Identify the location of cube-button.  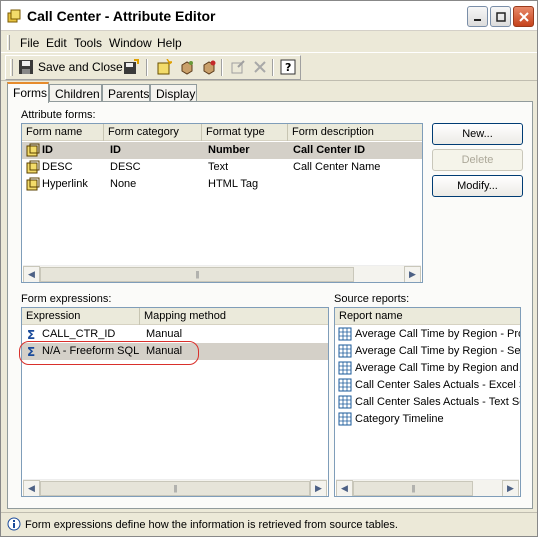
(187, 67).